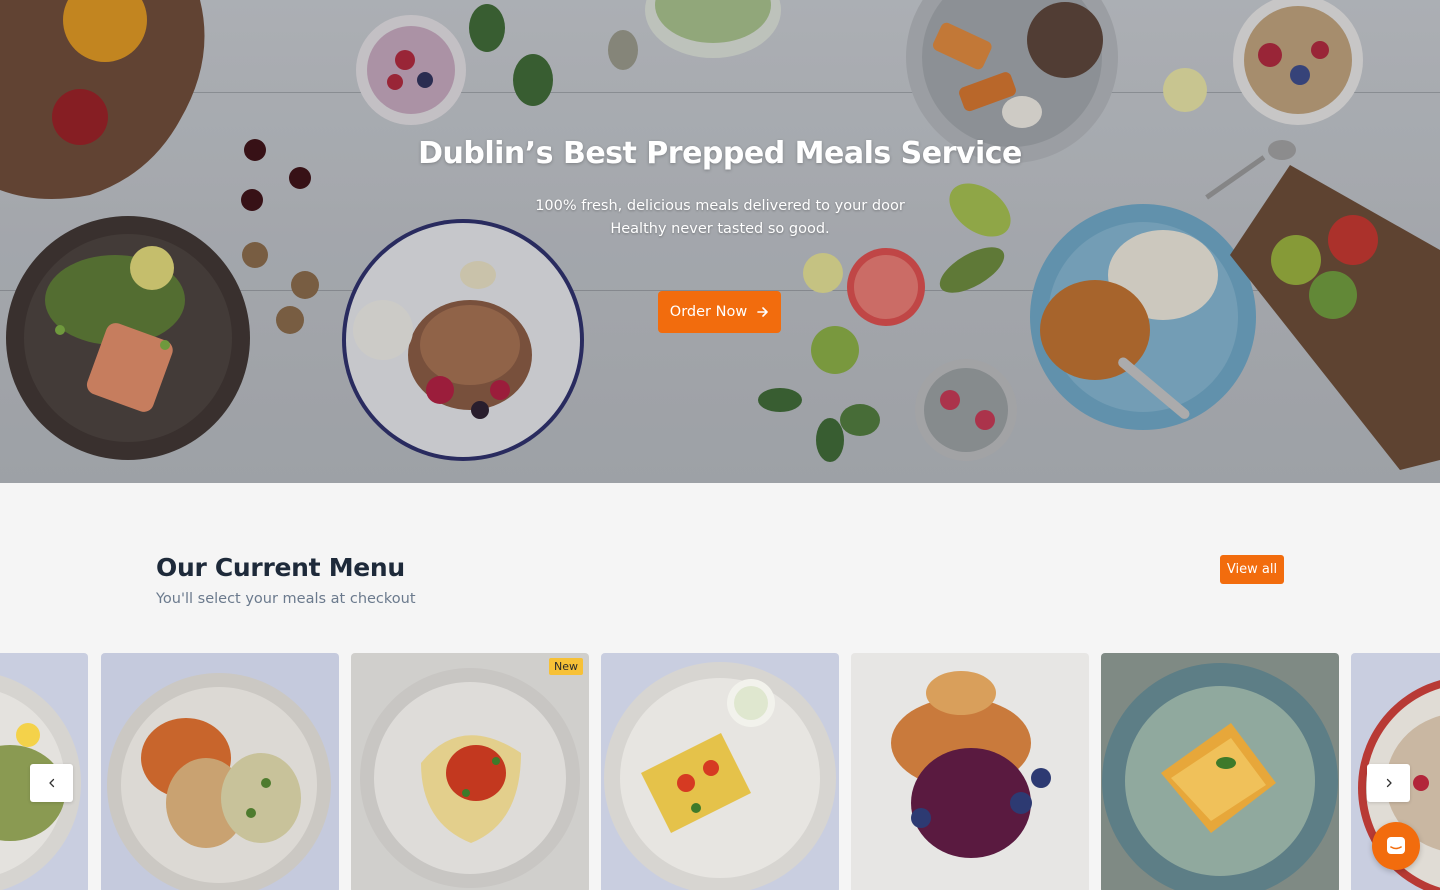 The width and height of the screenshot is (1440, 890). I want to click on chevron-right-icon, so click(1389, 783).